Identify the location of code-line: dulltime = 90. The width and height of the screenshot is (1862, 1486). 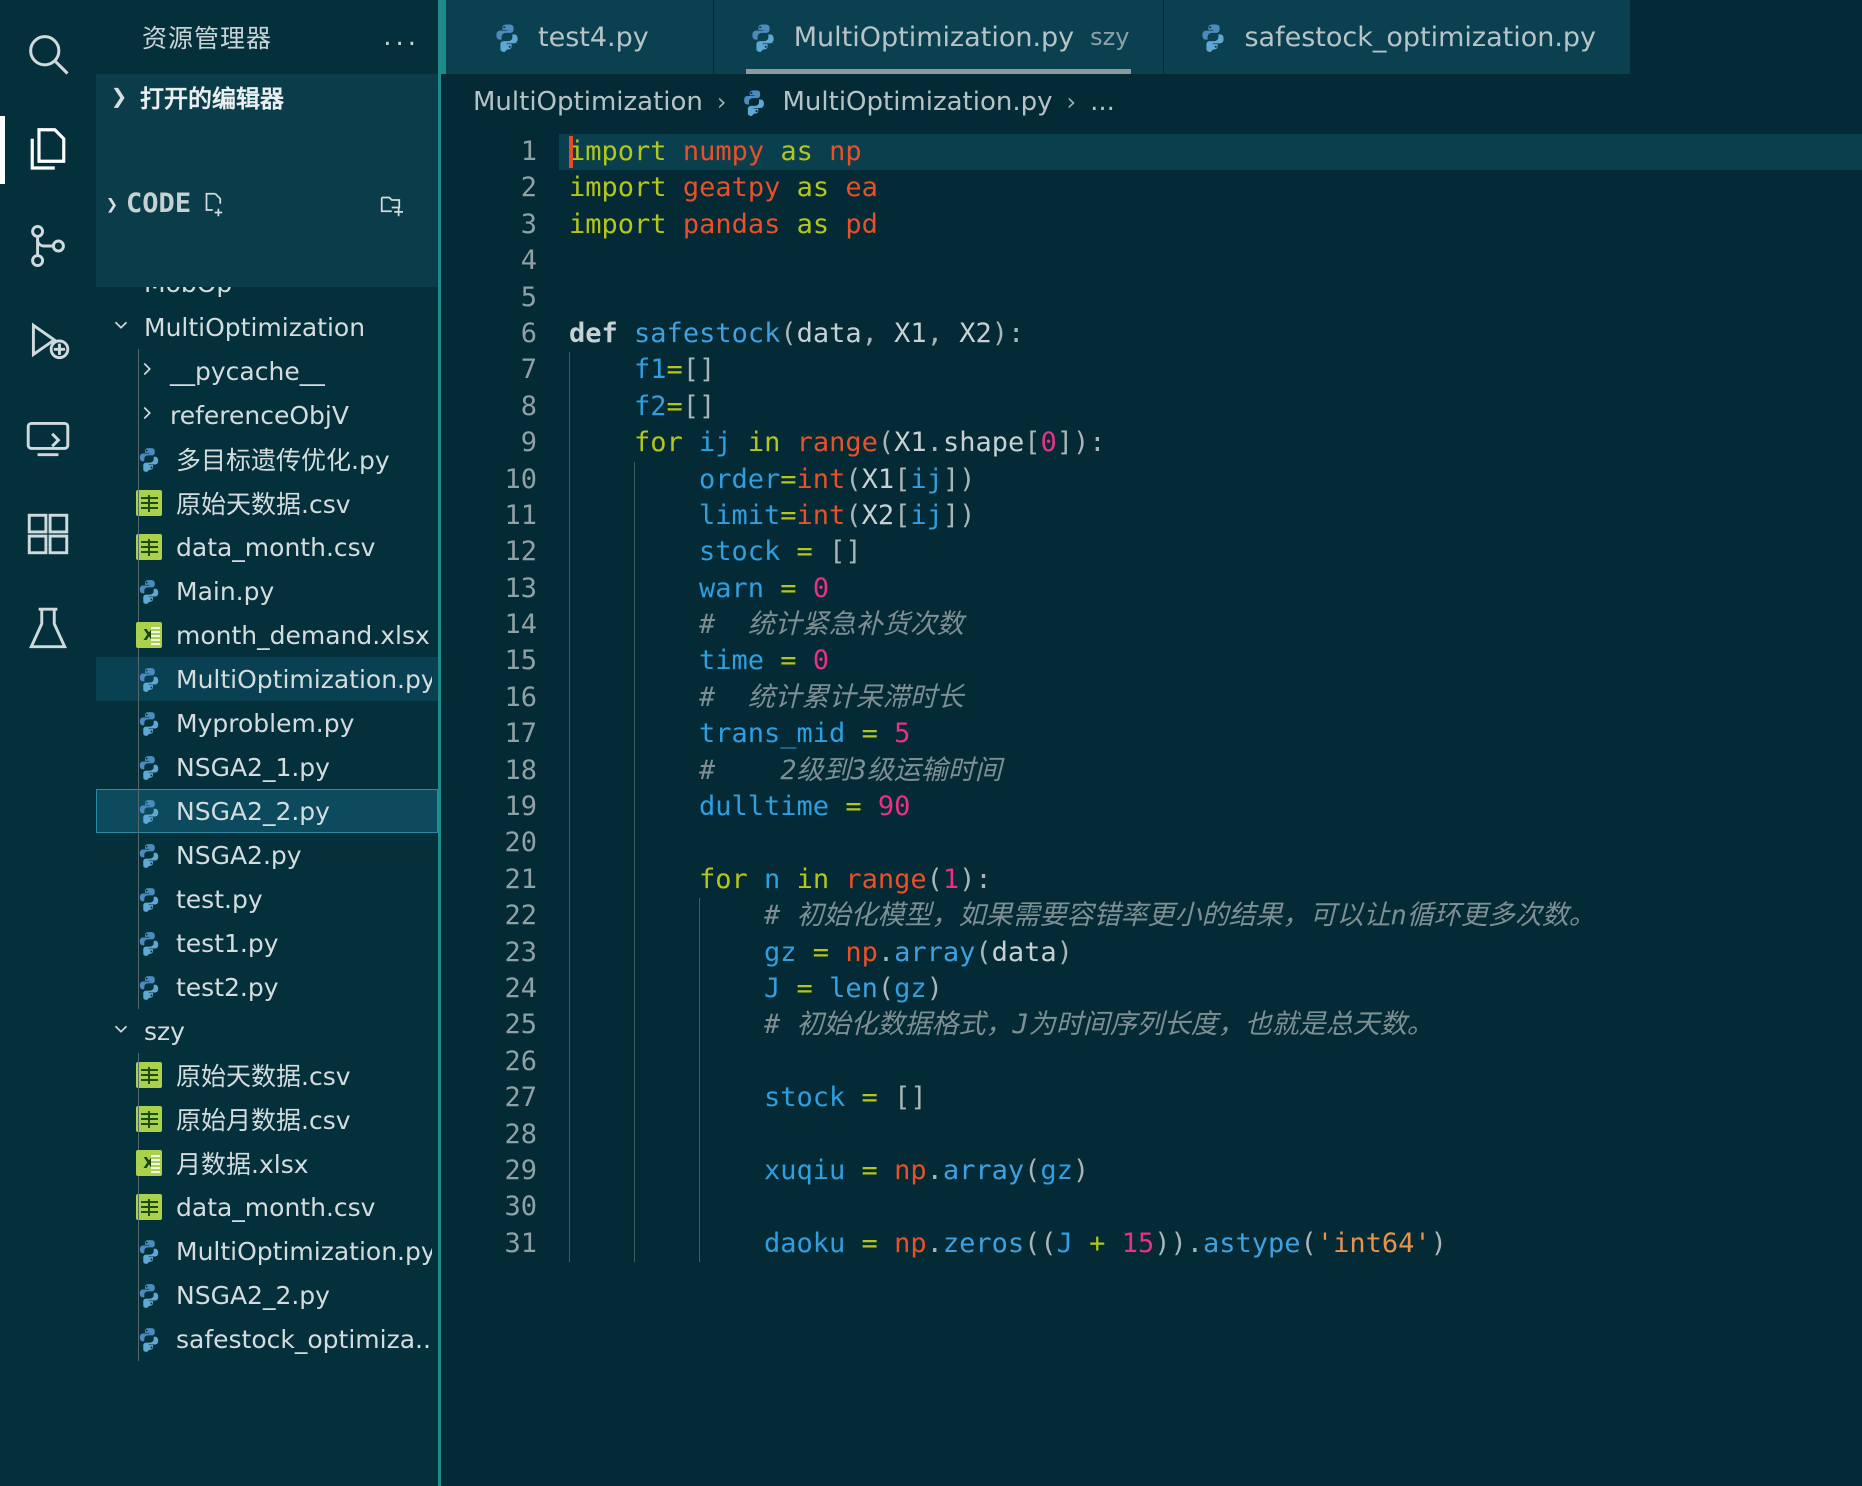
(1210, 807).